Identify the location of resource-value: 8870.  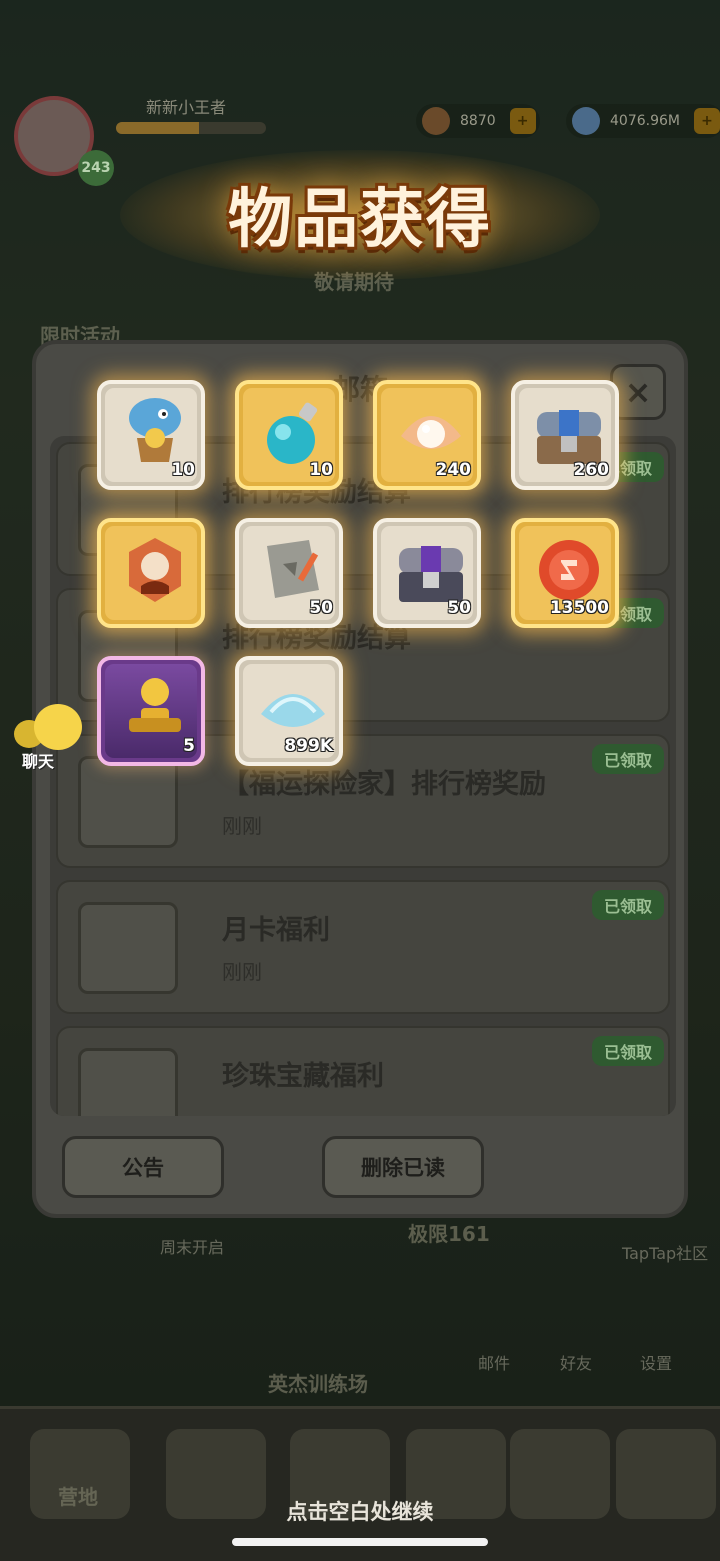
(478, 121).